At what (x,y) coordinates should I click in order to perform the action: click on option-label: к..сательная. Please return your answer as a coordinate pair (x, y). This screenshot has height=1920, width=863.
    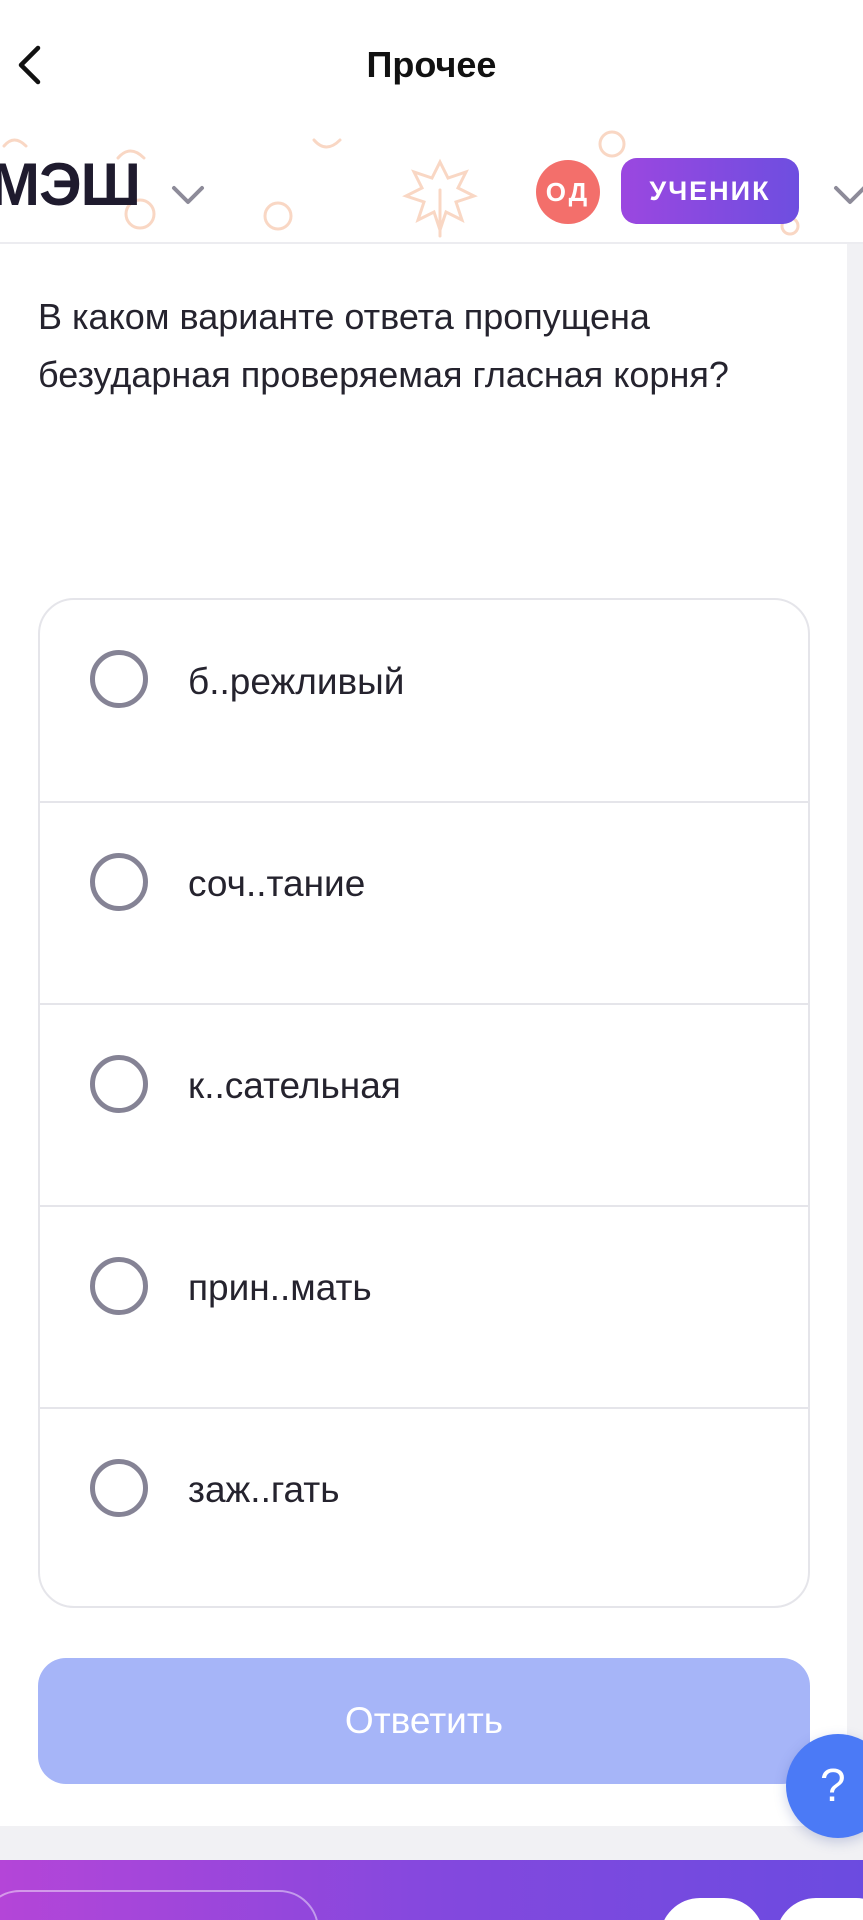
    Looking at the image, I should click on (294, 1085).